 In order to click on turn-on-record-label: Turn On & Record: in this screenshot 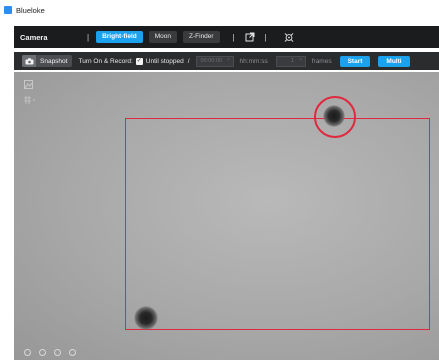, I will do `click(105, 61)`.